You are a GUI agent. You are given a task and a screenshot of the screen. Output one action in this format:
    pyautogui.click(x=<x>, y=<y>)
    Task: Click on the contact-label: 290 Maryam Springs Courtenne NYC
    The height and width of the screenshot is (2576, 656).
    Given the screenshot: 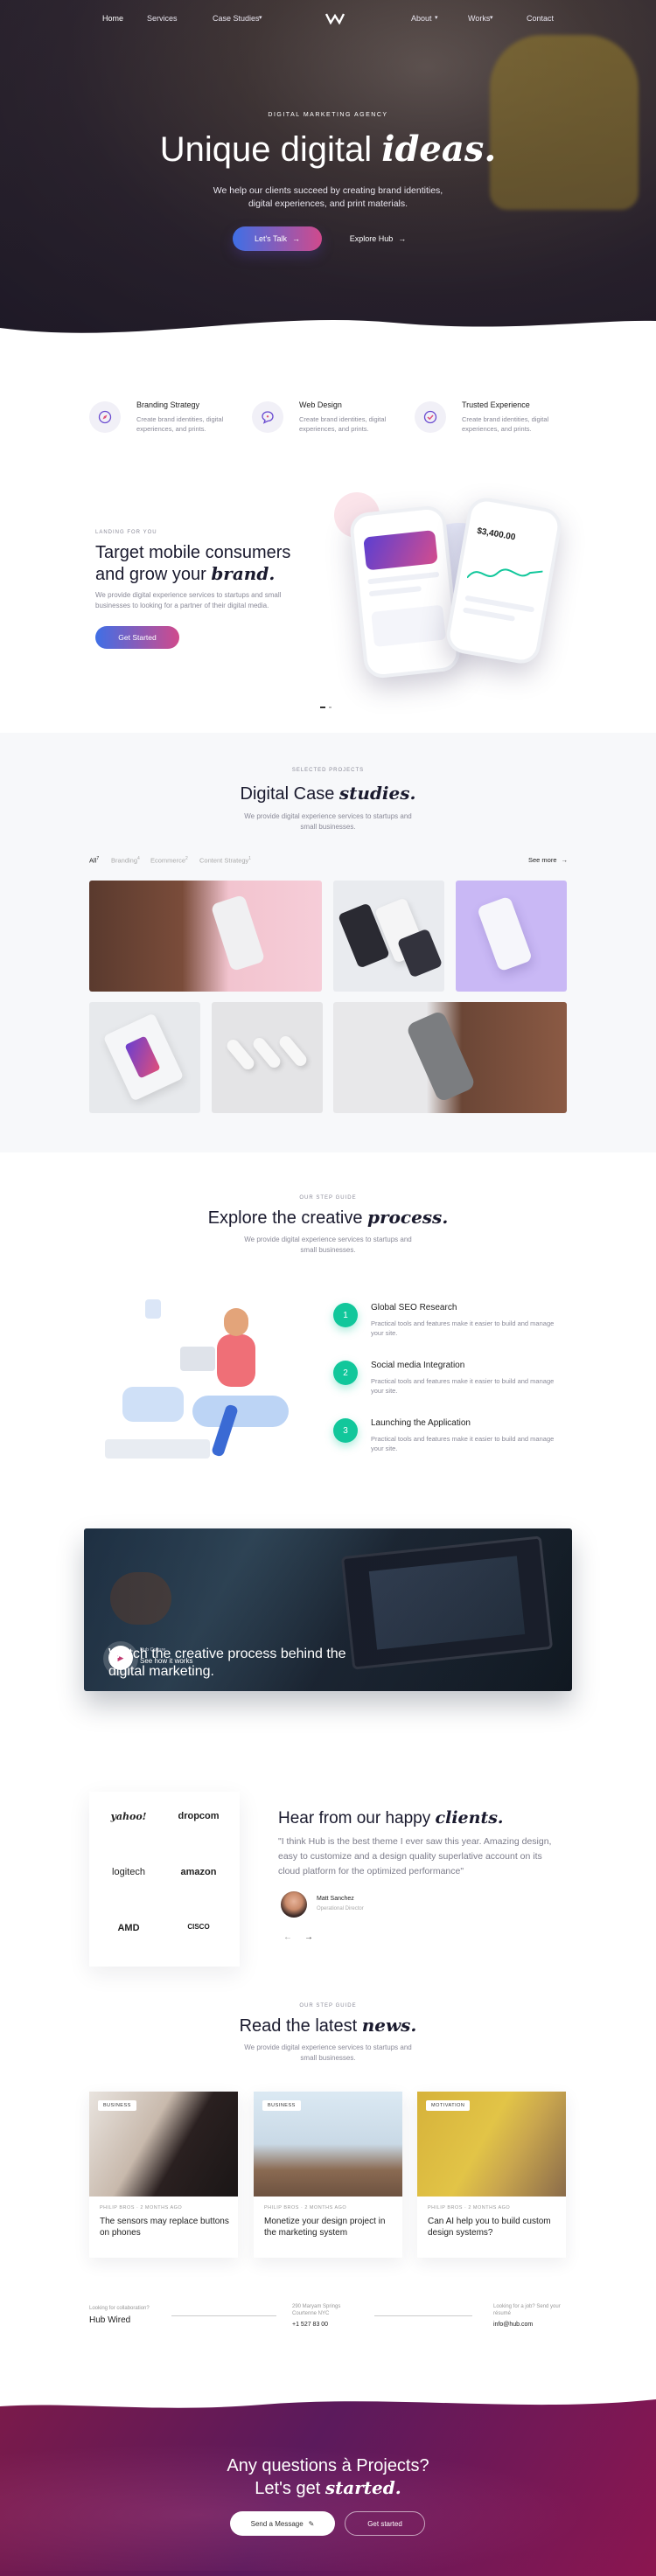 What is the action you would take?
    pyautogui.click(x=317, y=2310)
    